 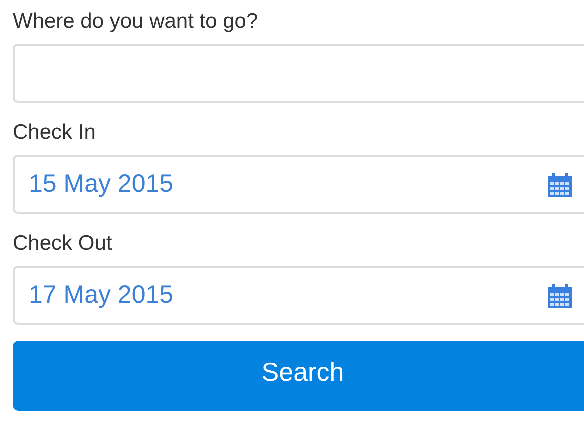 I want to click on input-field, so click(x=298, y=73).